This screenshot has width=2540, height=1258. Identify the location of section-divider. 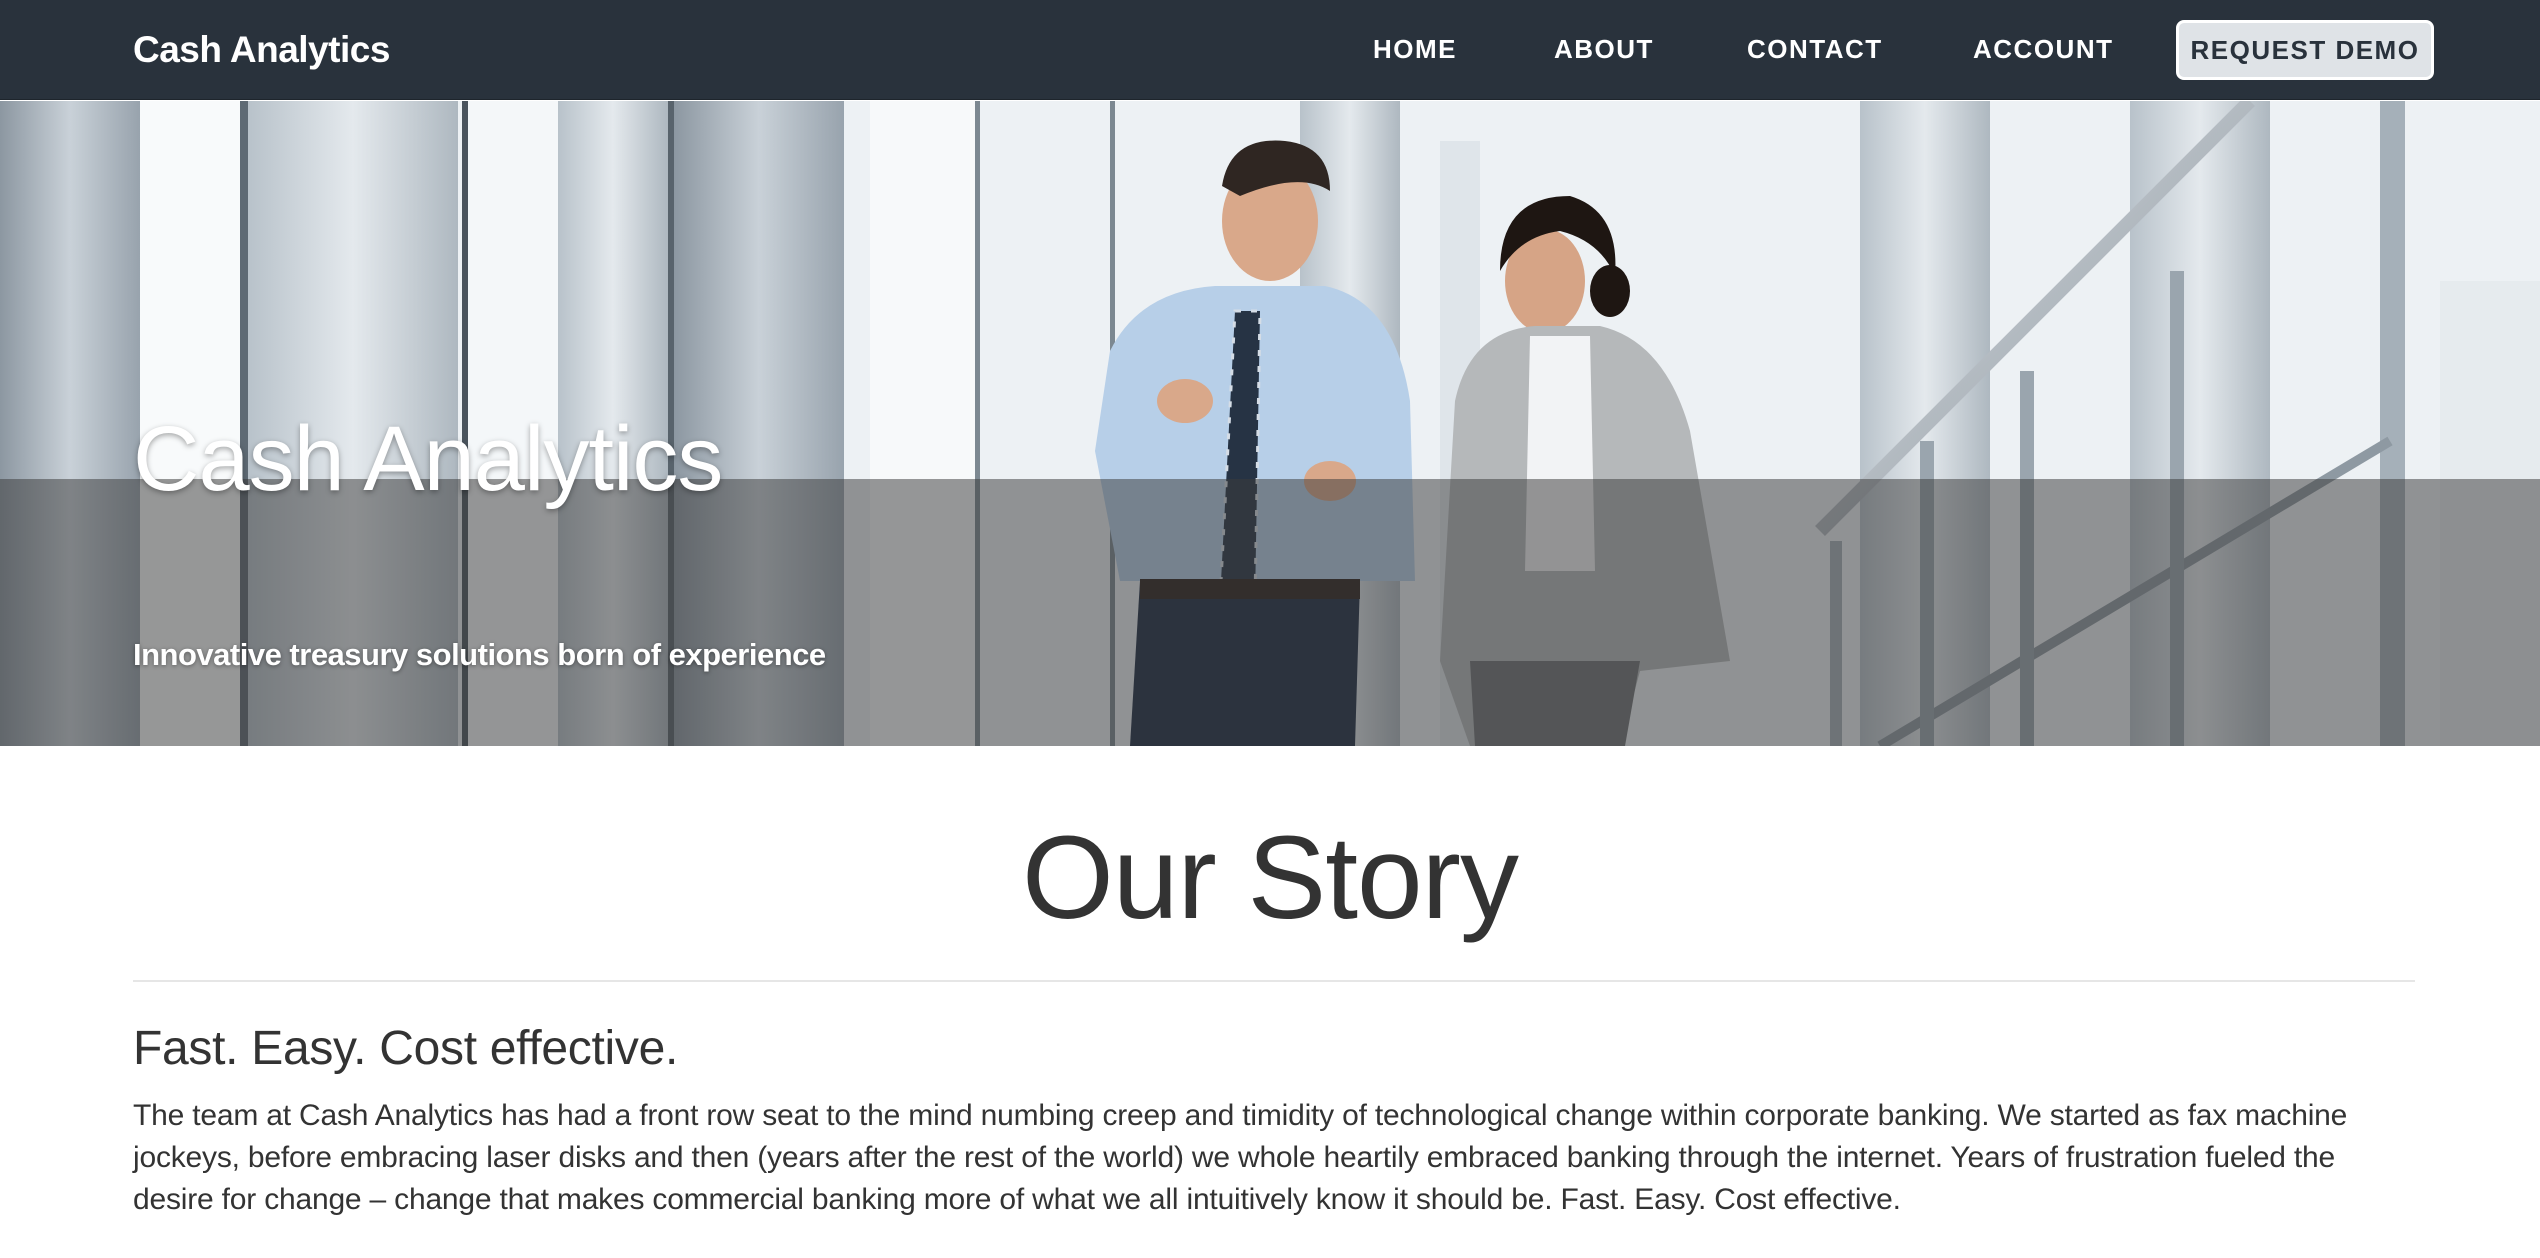
(1274, 981).